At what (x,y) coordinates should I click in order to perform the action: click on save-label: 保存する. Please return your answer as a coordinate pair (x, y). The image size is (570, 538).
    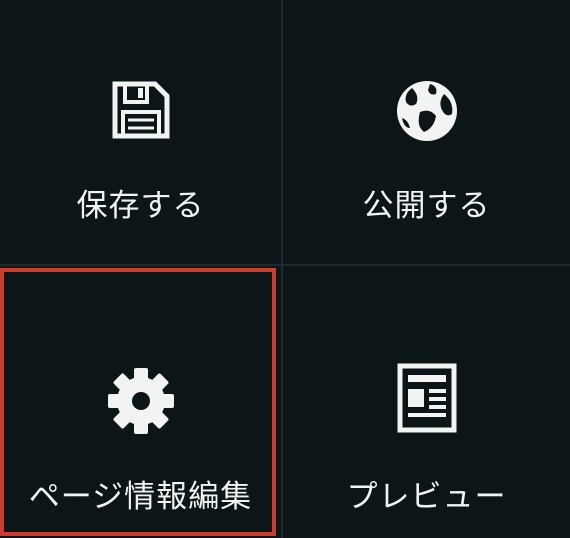
    Looking at the image, I should click on (140, 206).